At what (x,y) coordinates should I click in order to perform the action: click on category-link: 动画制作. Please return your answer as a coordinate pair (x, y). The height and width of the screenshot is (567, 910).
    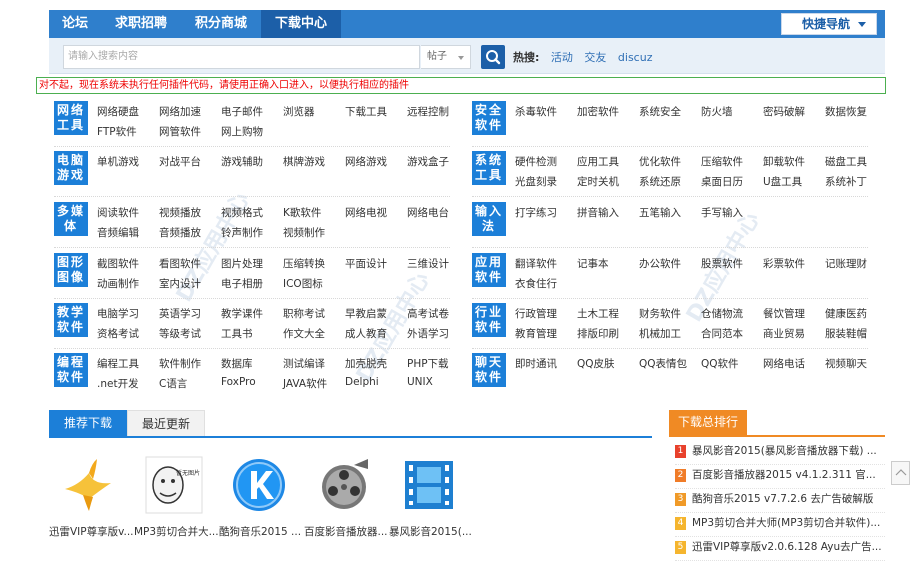
    Looking at the image, I should click on (118, 283).